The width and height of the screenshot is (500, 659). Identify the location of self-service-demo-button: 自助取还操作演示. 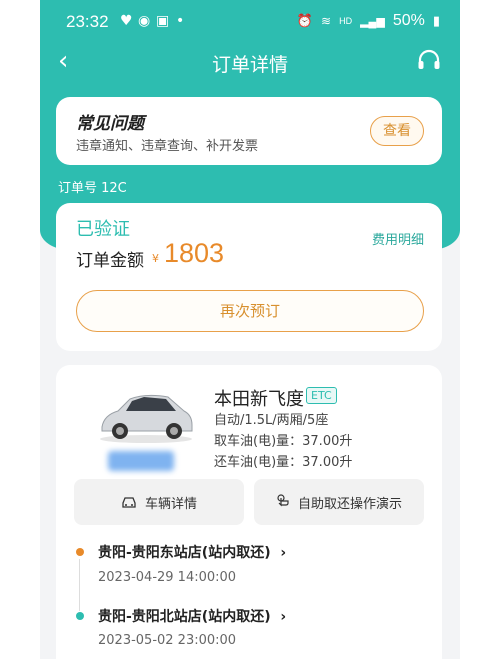
(339, 502).